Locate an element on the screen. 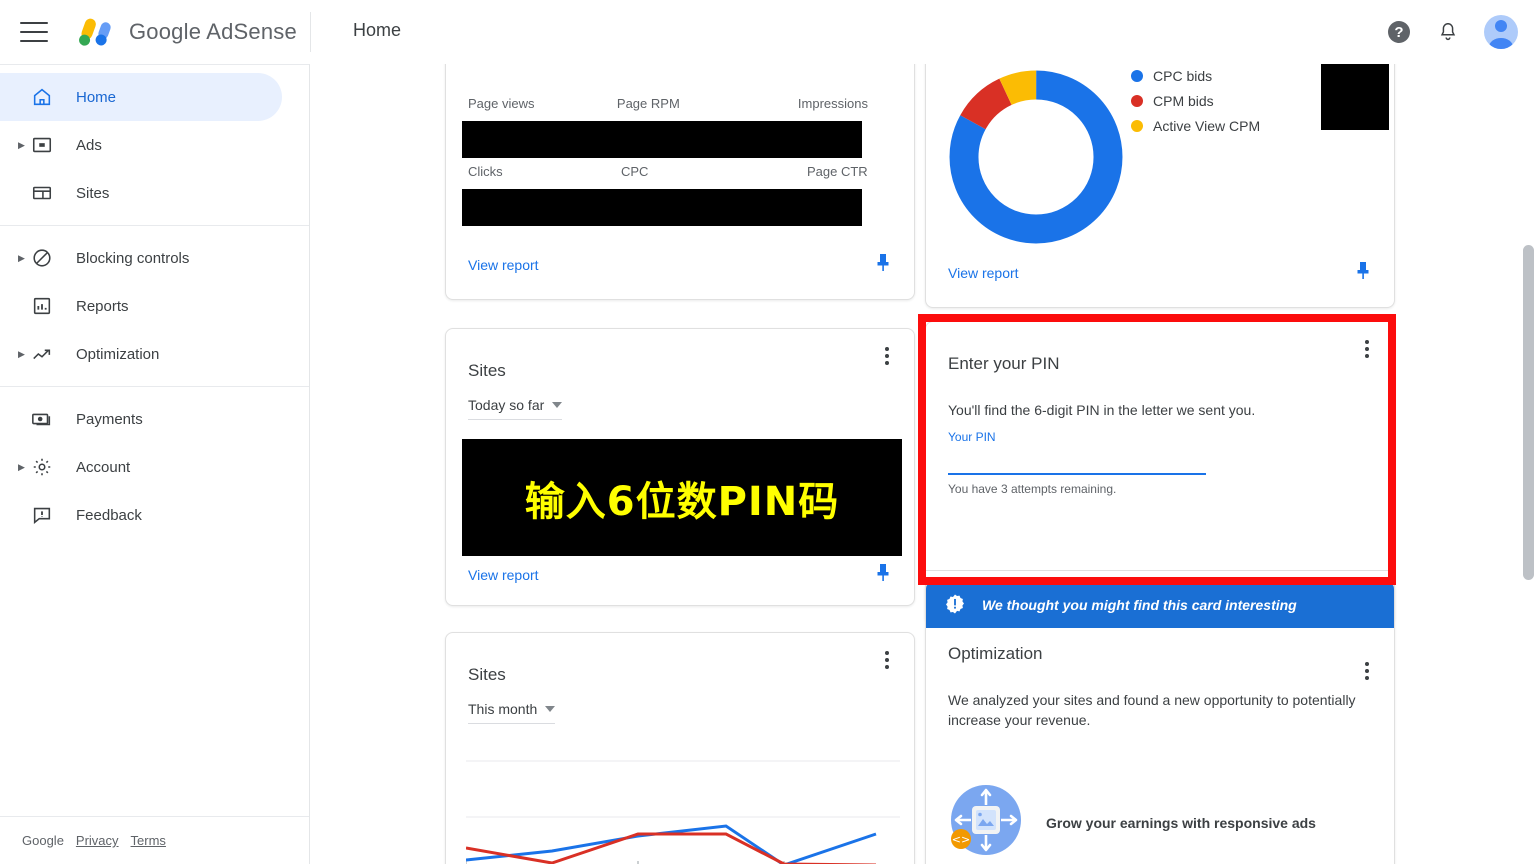 Image resolution: width=1536 pixels, height=864 pixels. card-sites-today: Sites Today so far 输入6位数PIN码 View report is located at coordinates (680, 467).